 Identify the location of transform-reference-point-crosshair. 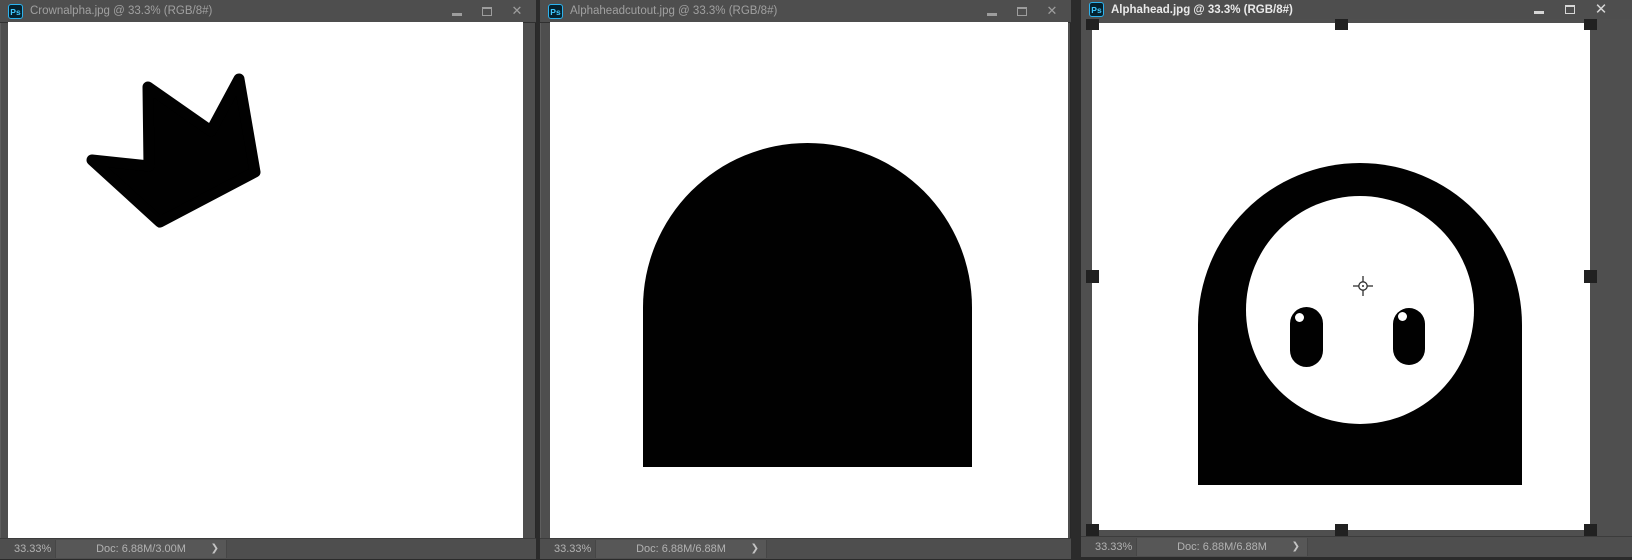
(1363, 286).